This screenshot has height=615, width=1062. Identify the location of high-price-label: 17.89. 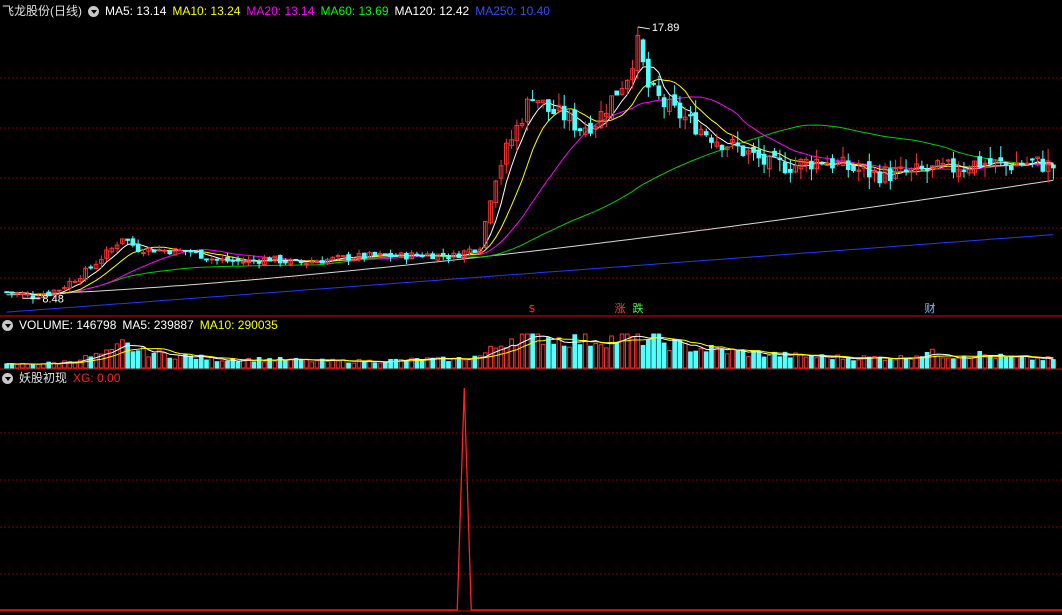
(666, 28).